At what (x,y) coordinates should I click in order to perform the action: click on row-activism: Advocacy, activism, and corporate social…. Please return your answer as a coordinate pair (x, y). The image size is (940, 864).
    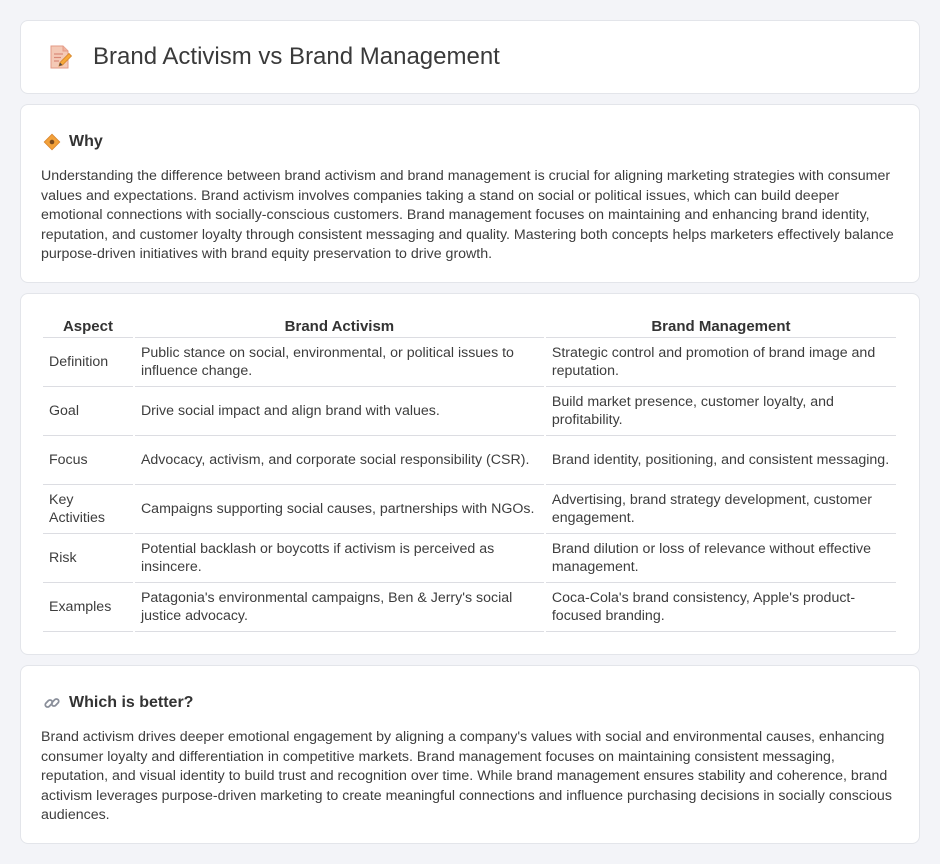
    Looking at the image, I should click on (339, 460).